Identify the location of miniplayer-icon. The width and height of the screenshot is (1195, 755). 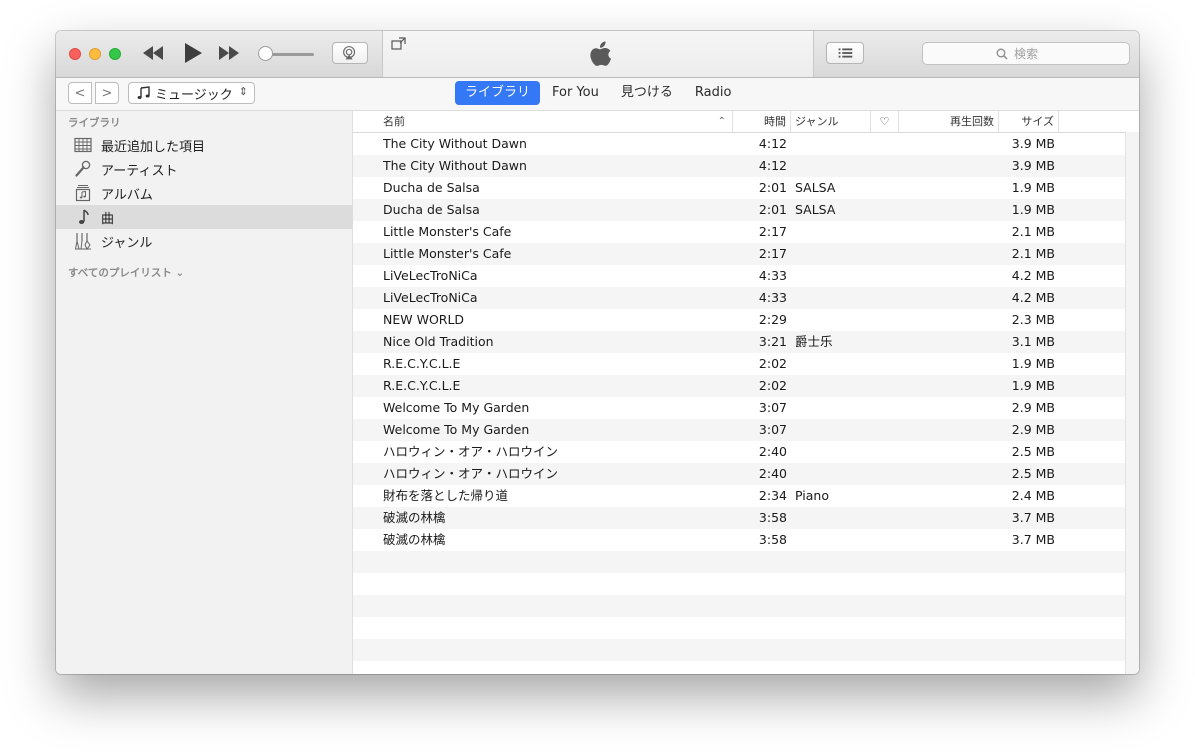
(399, 44).